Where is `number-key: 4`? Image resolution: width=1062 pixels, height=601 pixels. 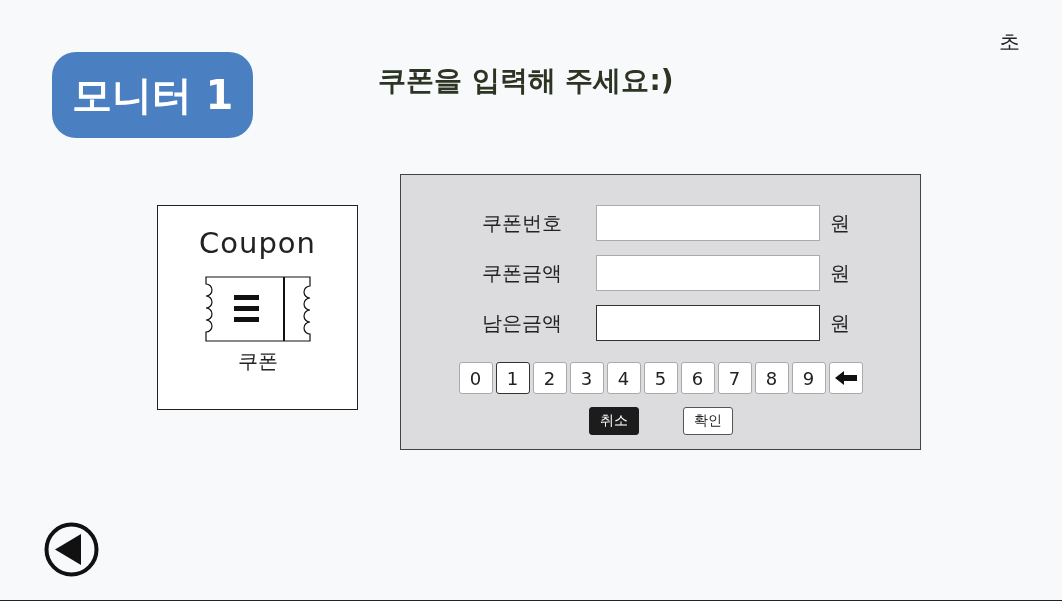 number-key: 4 is located at coordinates (623, 378).